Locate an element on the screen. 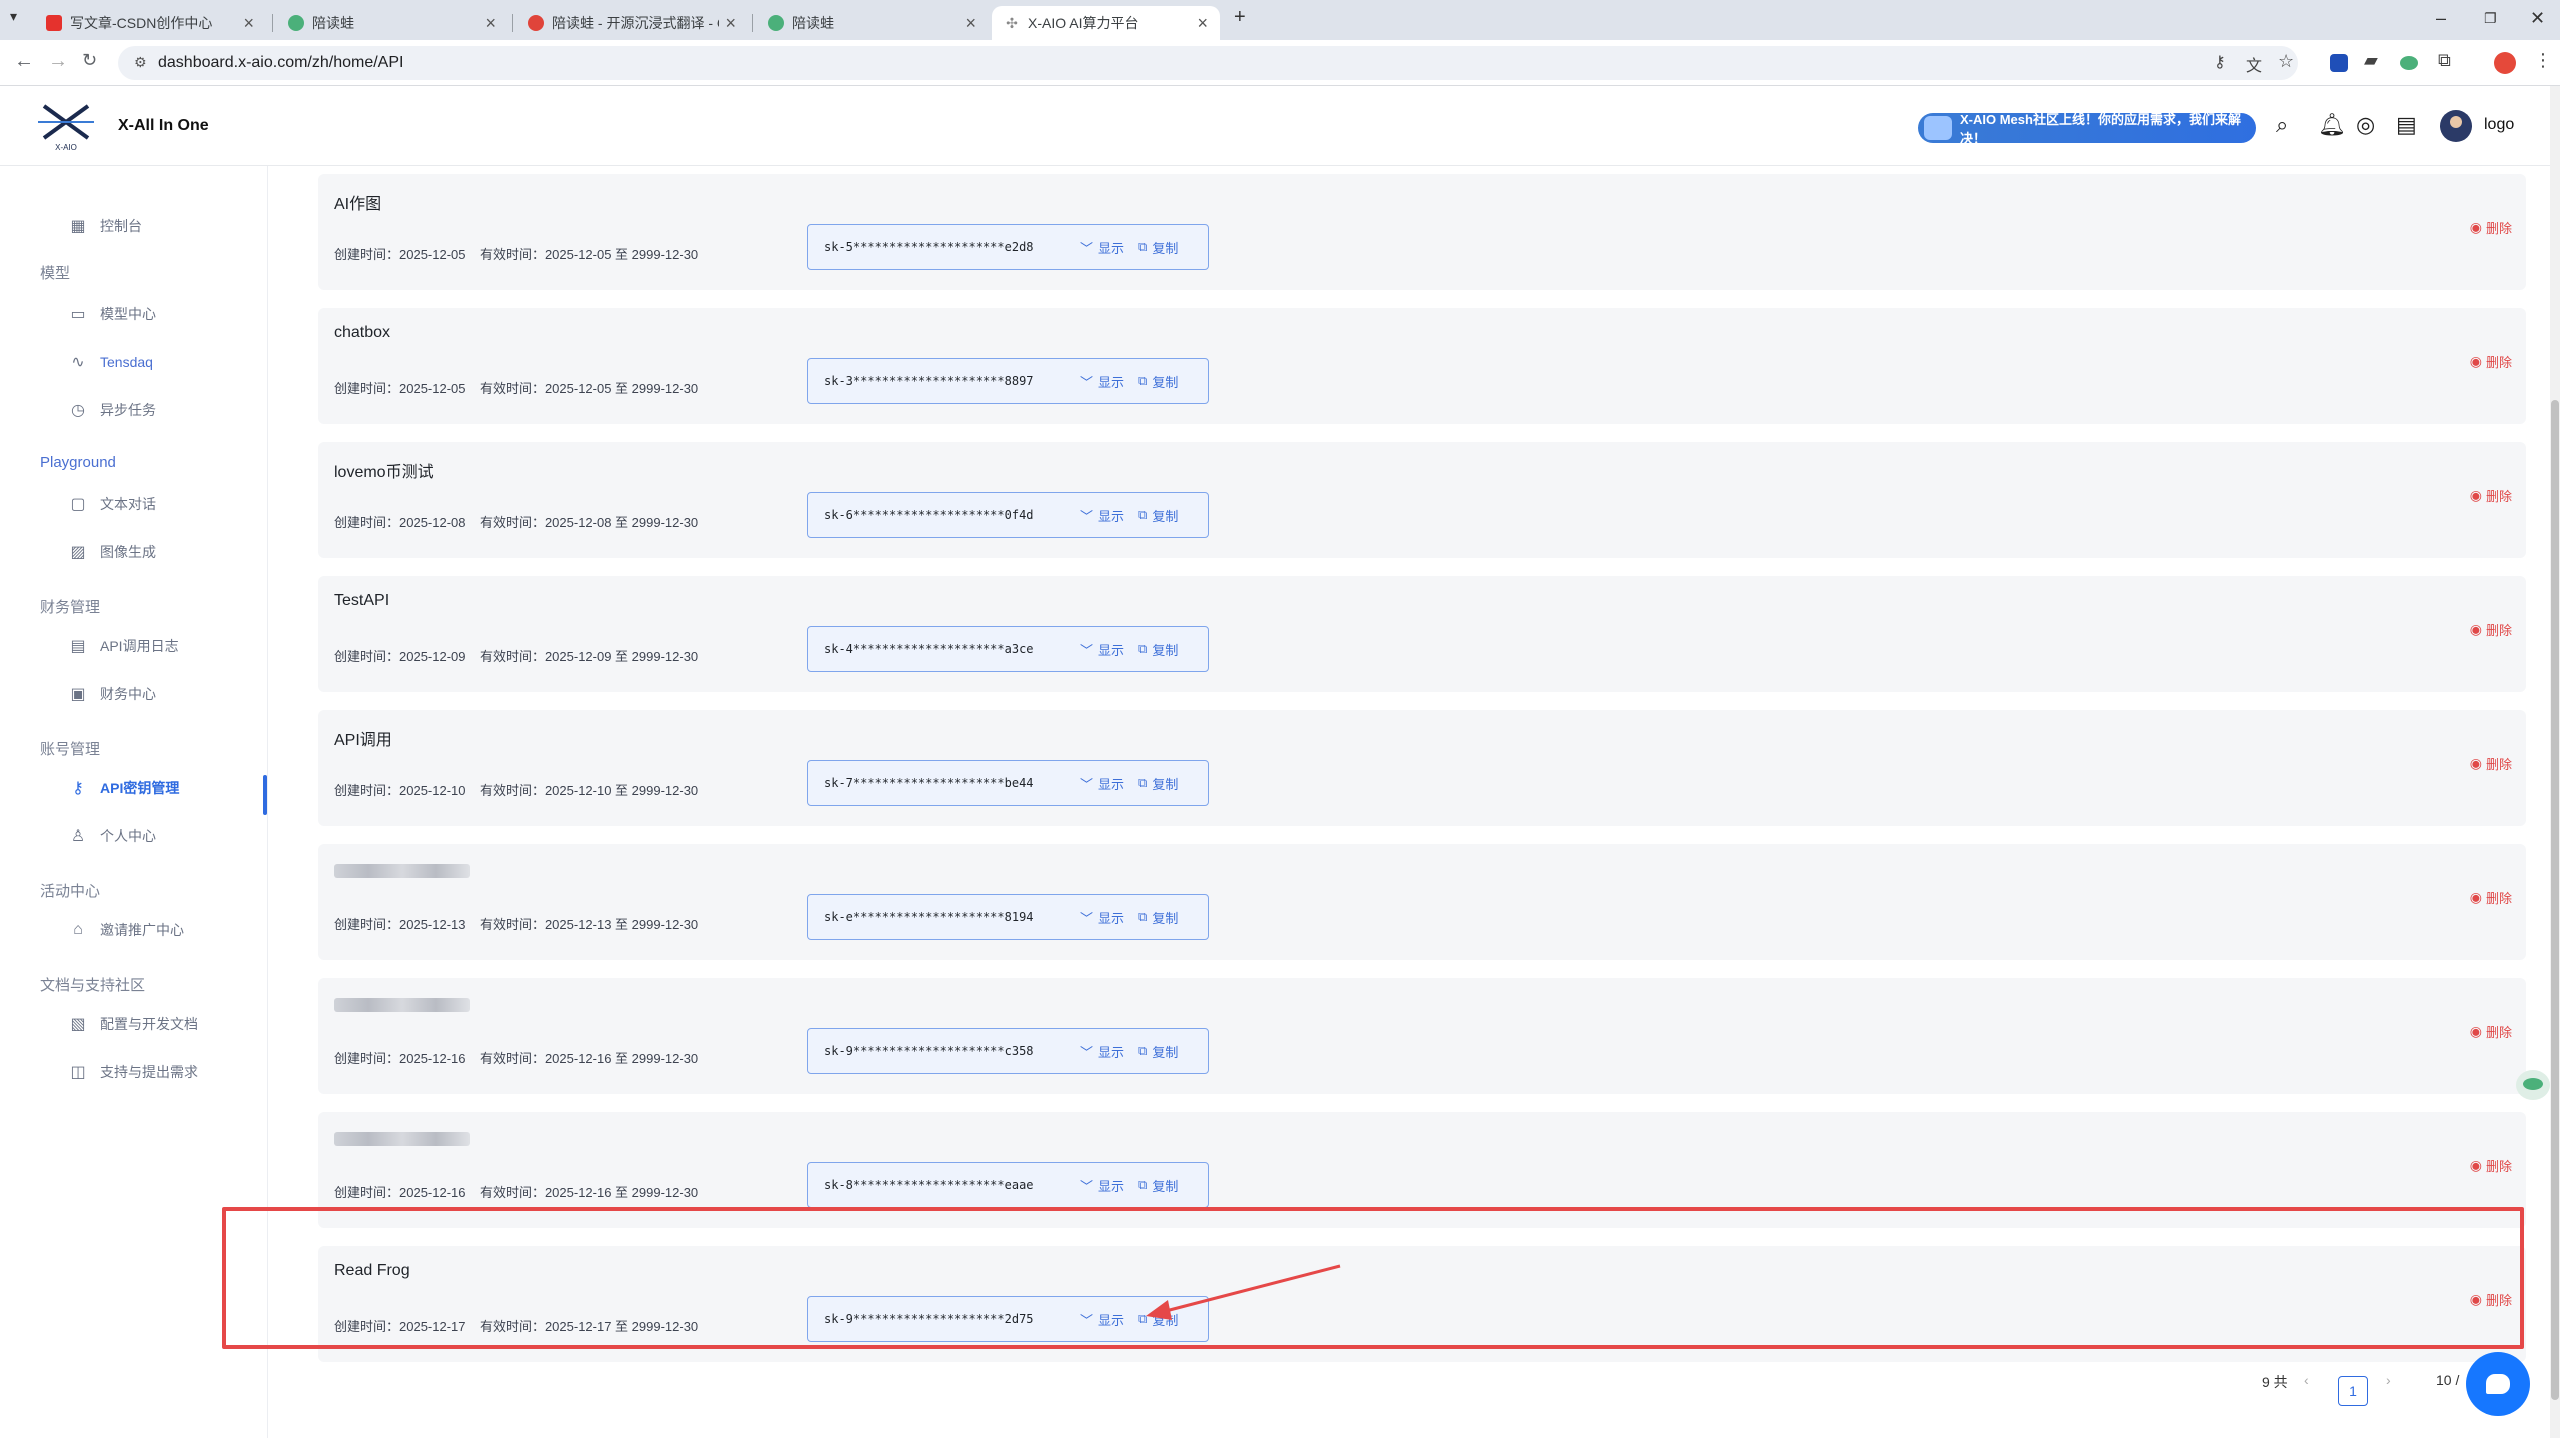 This screenshot has width=2560, height=1438. file-text-icon: ▤ is located at coordinates (78, 646).